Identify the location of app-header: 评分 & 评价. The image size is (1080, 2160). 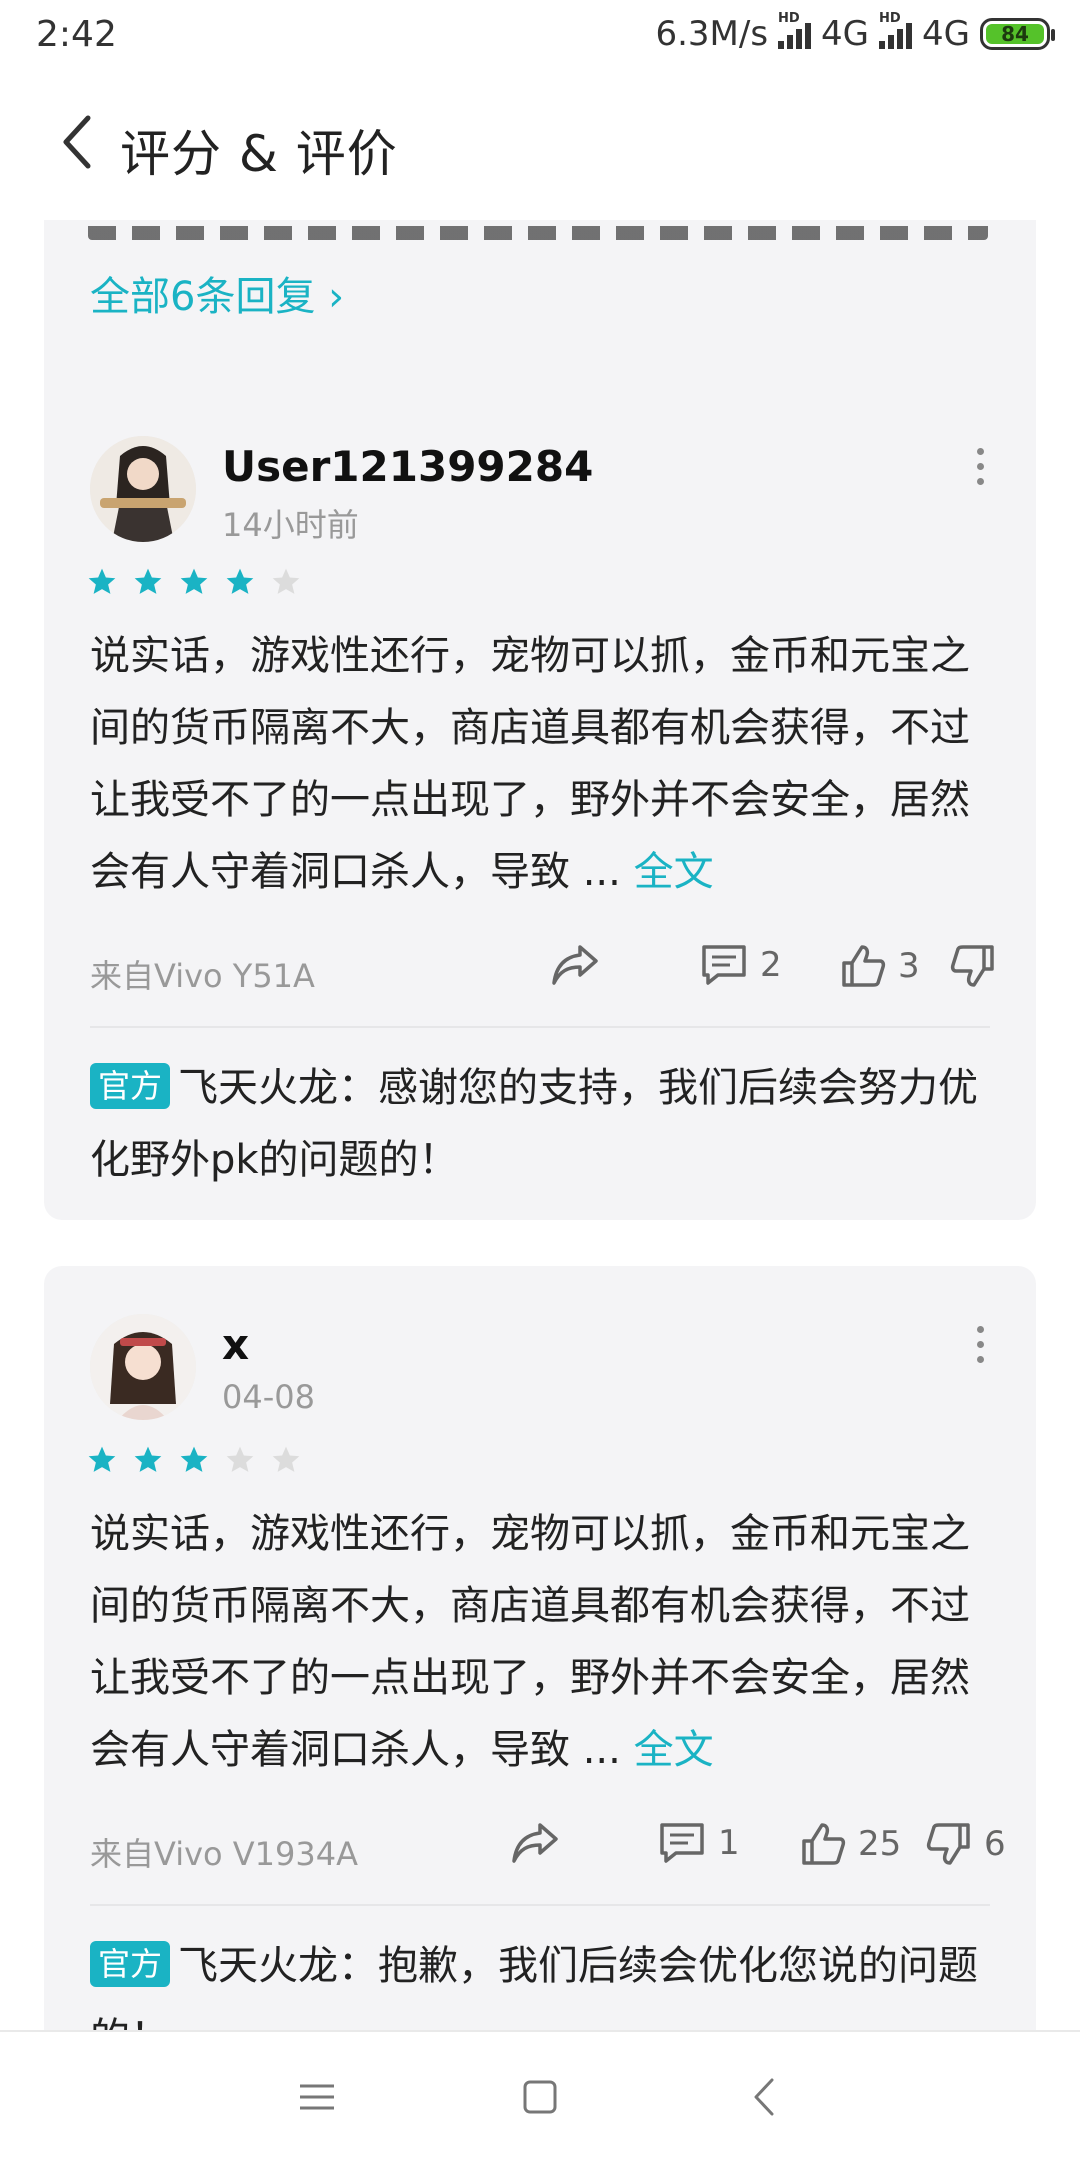
(540, 145).